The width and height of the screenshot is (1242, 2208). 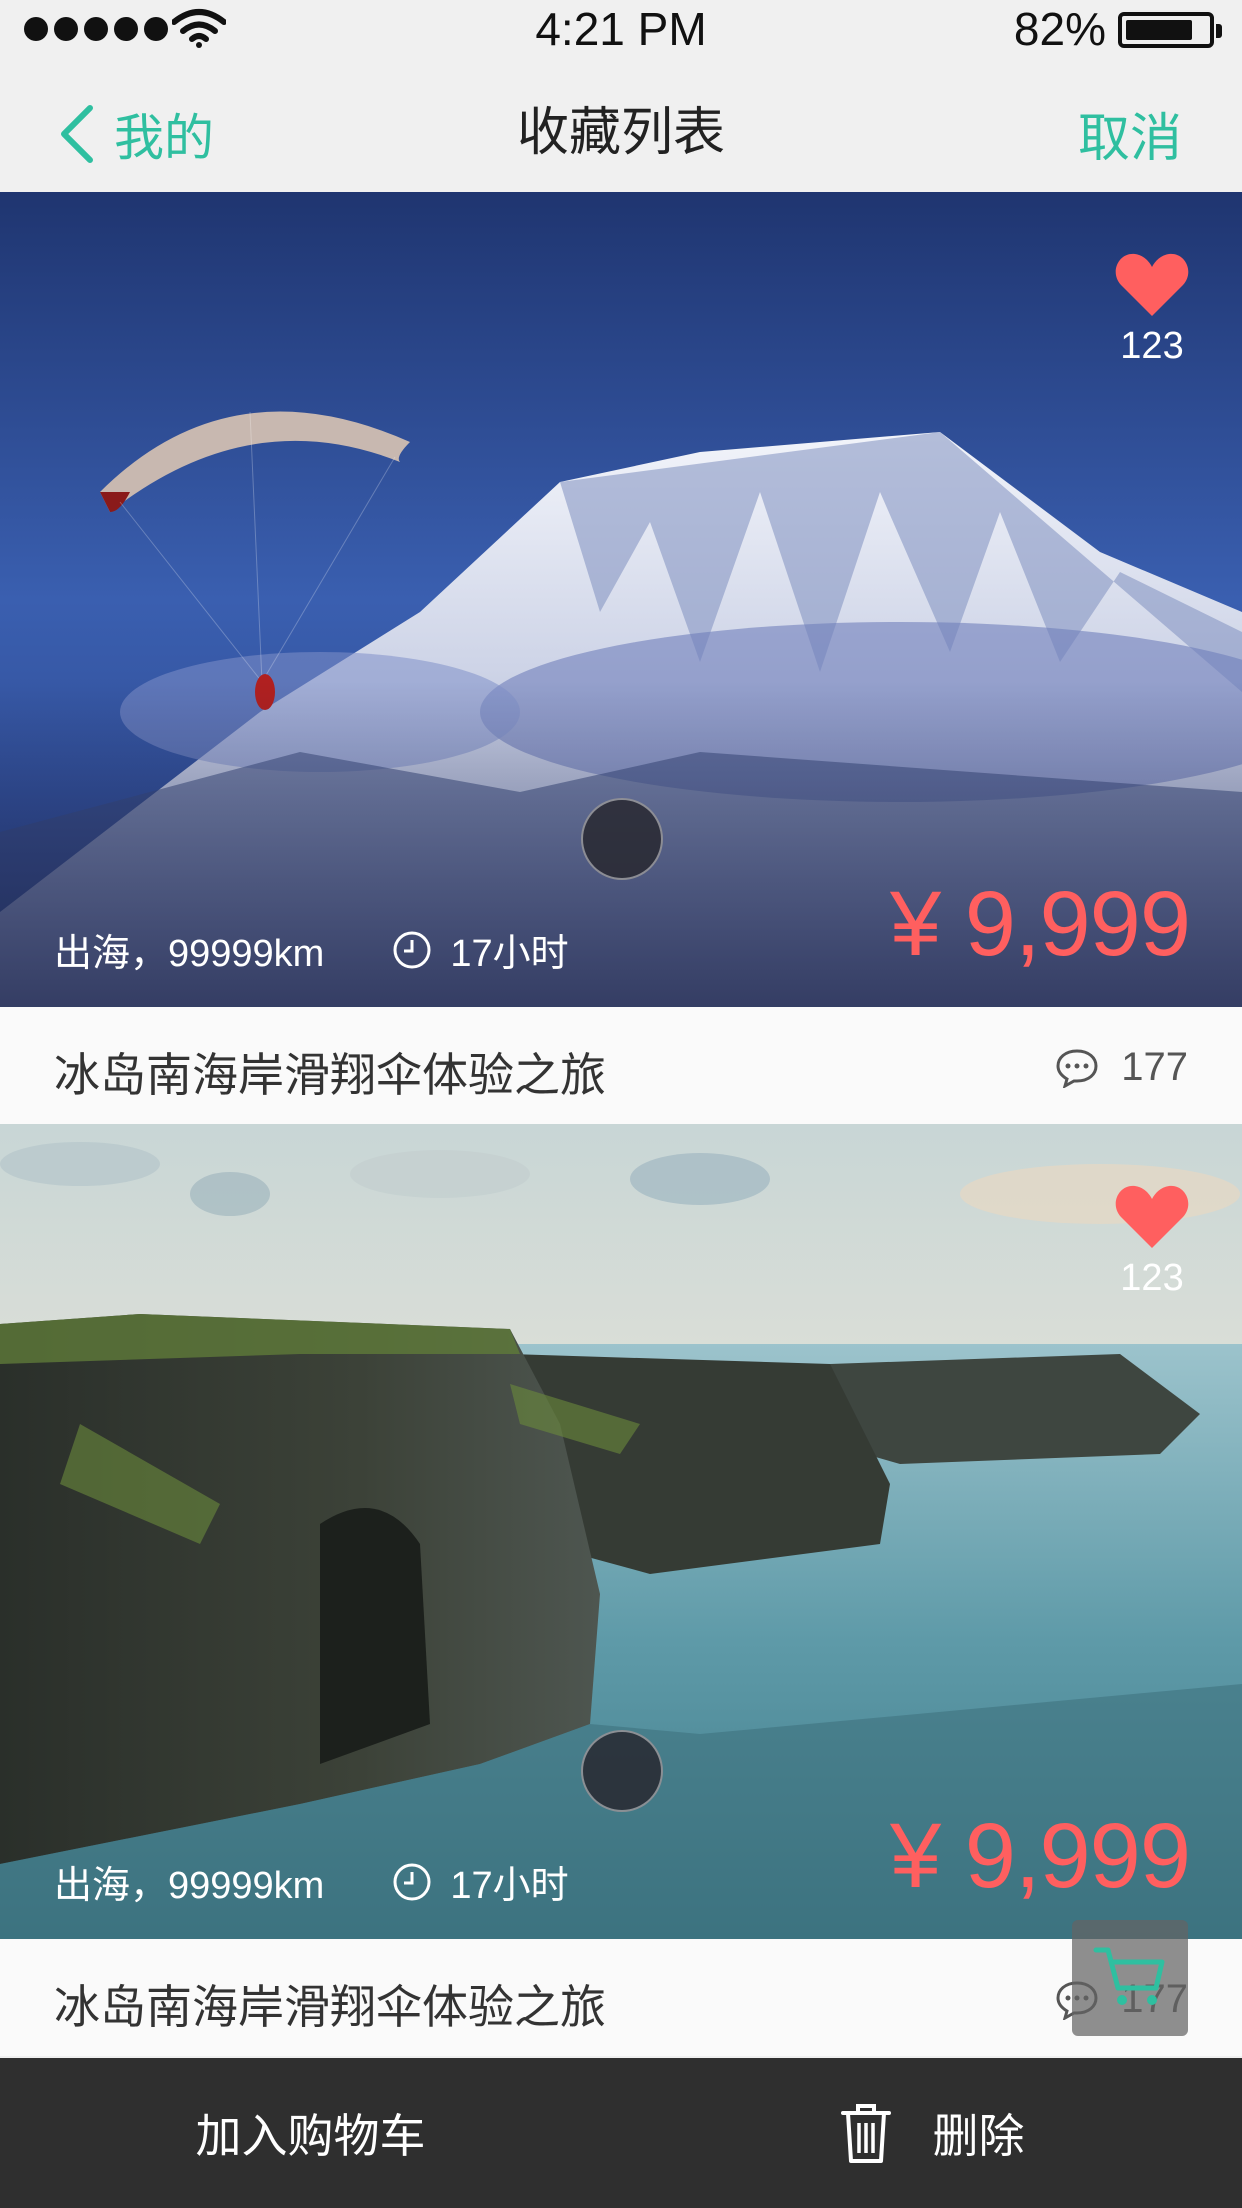 I want to click on delete-label: 删除, so click(x=978, y=2136).